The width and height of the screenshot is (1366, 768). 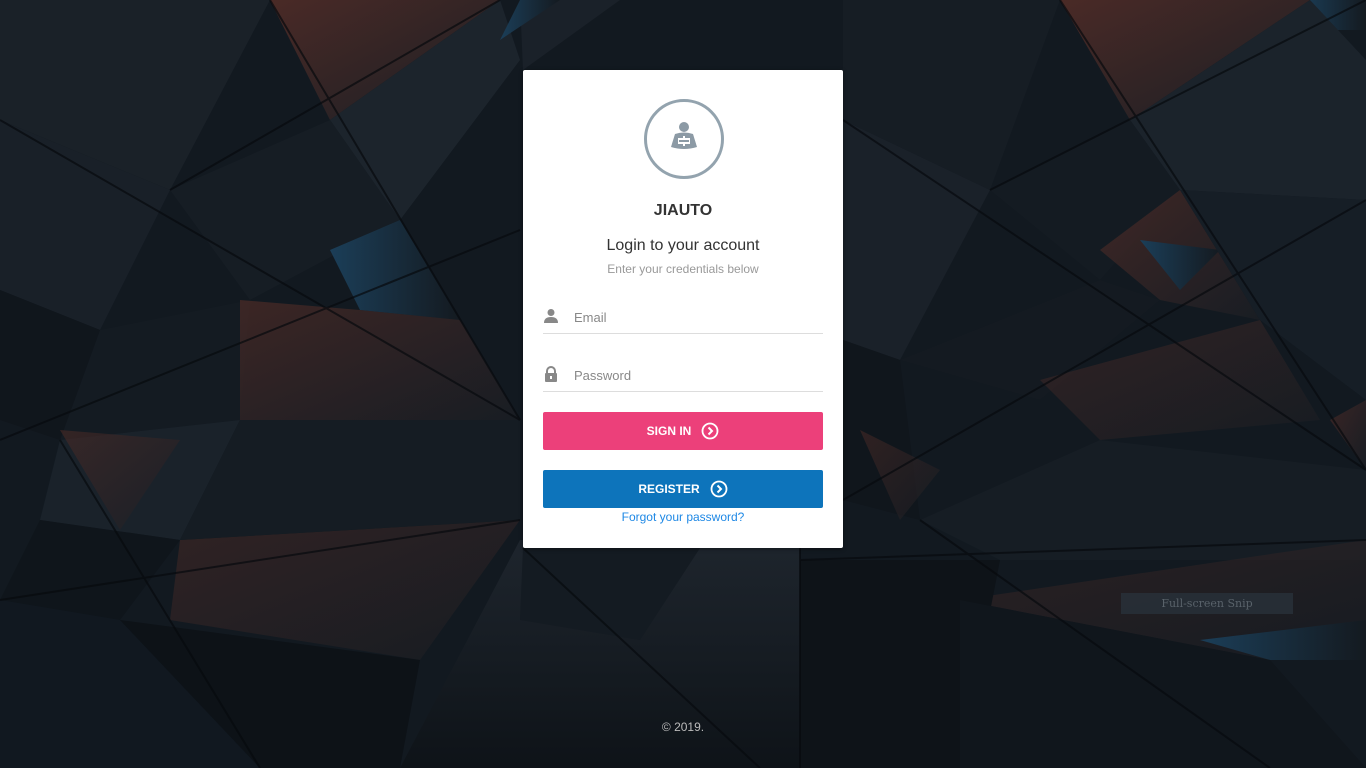 What do you see at coordinates (683, 727) in the screenshot?
I see `copyright-footer: © 2019.` at bounding box center [683, 727].